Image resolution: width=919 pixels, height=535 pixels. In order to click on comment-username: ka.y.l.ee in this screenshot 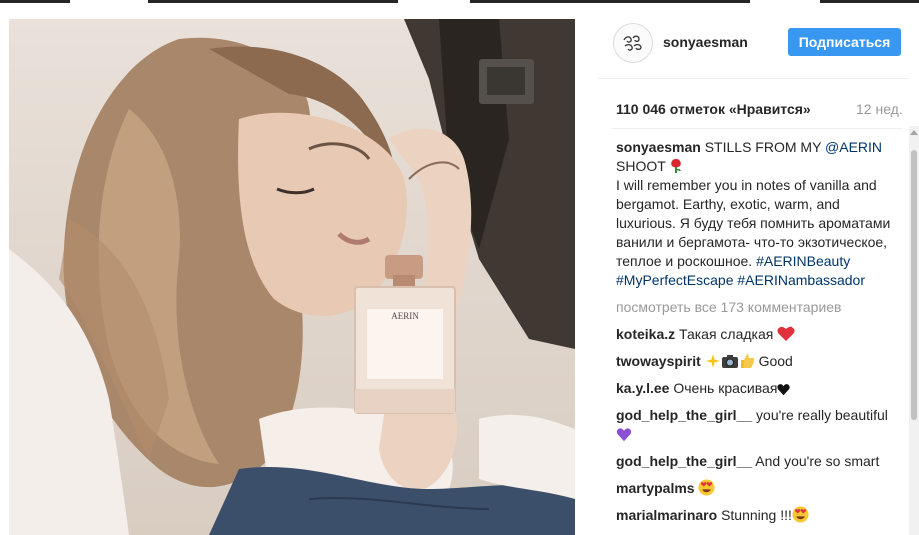, I will do `click(642, 388)`.